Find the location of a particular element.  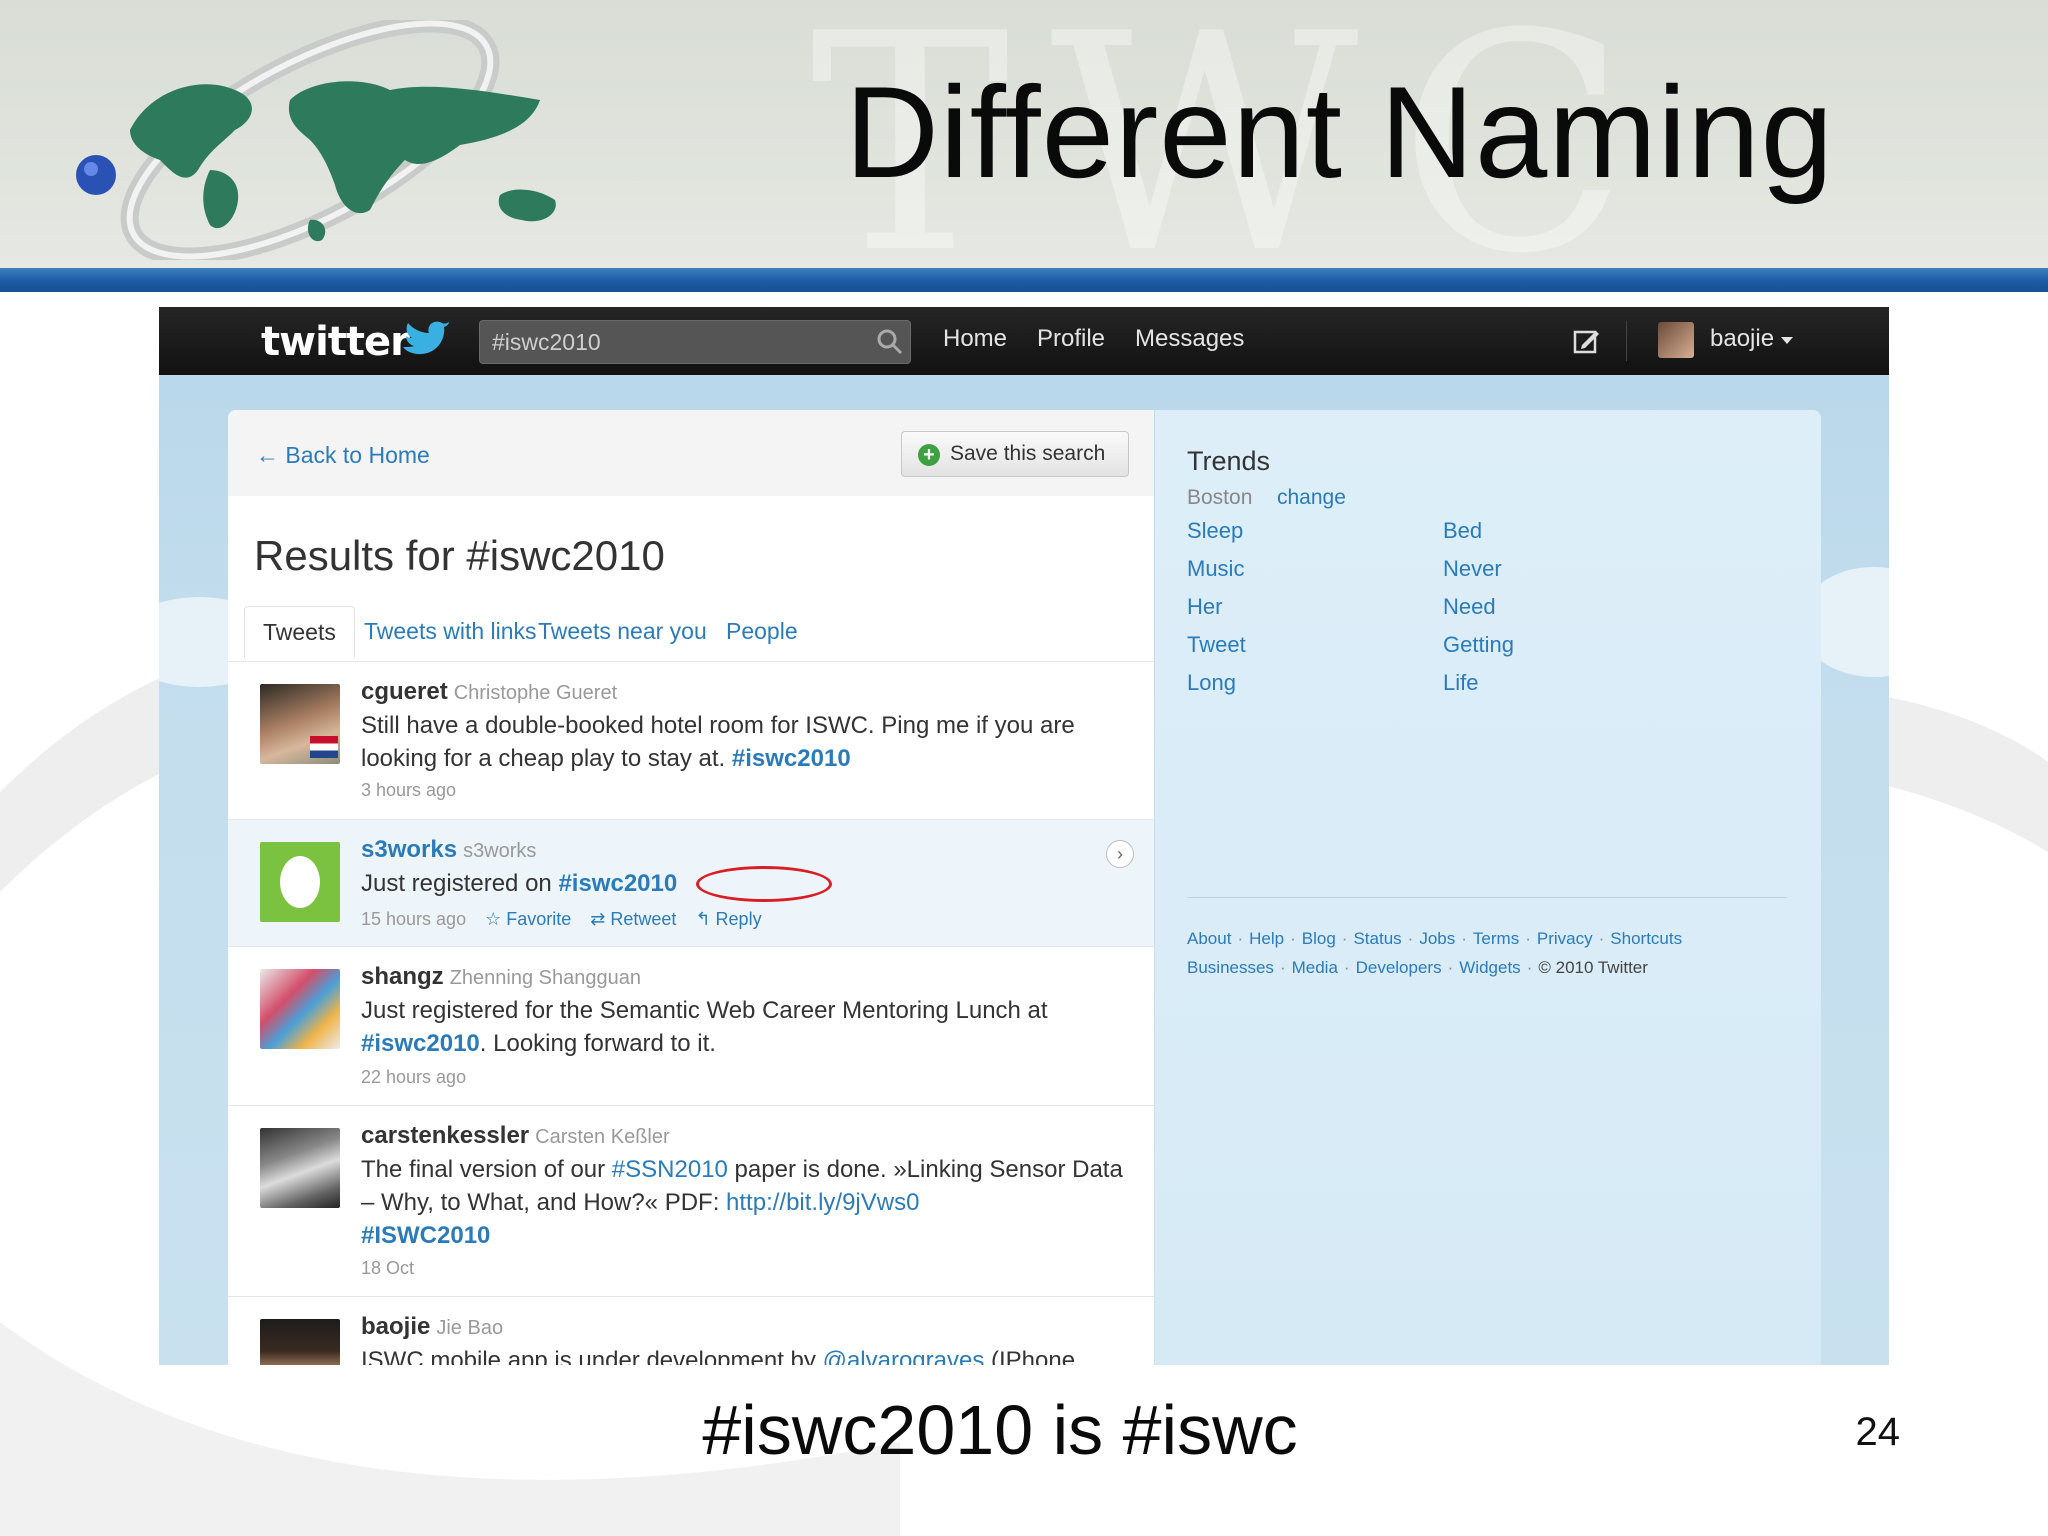

footer-link-media: Media is located at coordinates (1315, 967).